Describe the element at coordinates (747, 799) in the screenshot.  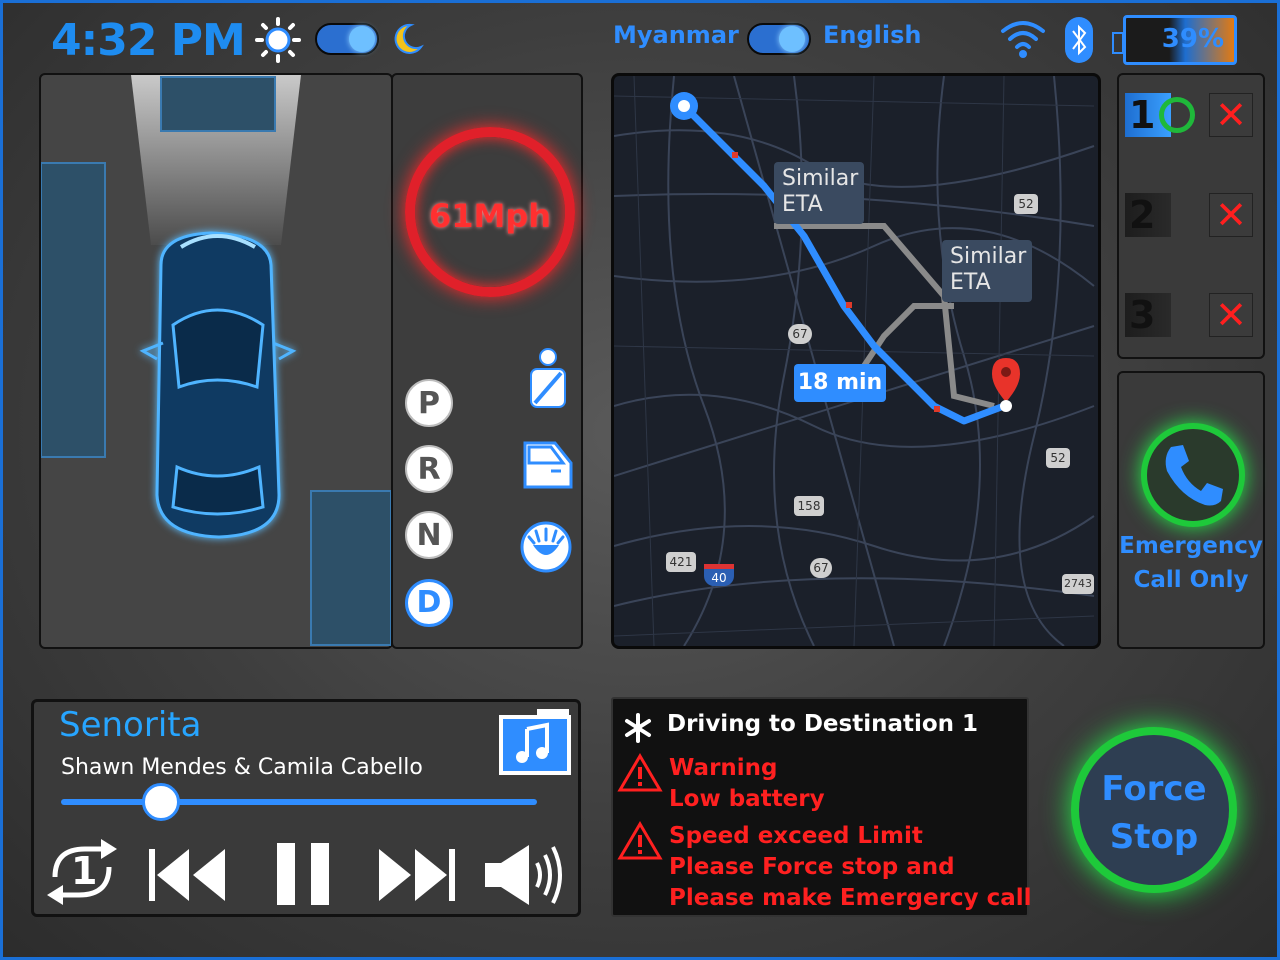
I see `warning1-line2: Low battery` at that location.